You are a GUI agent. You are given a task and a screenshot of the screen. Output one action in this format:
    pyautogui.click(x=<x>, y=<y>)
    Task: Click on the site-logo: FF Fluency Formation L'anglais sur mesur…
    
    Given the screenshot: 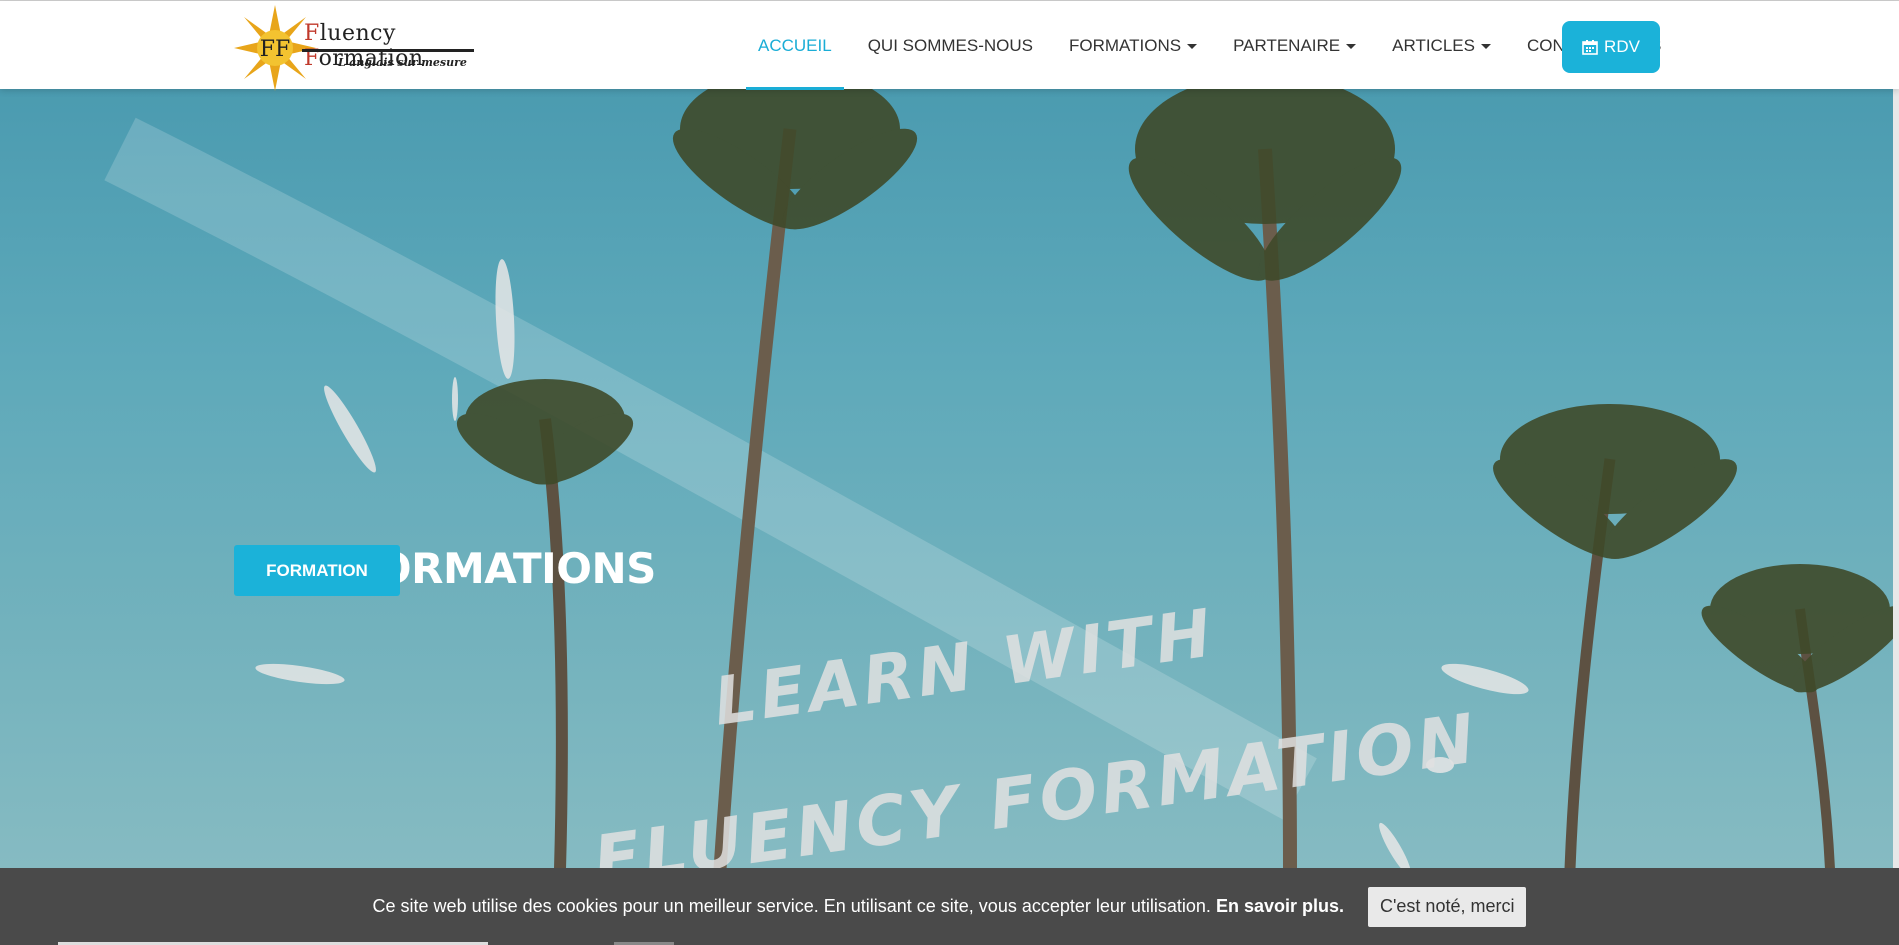 What is the action you would take?
    pyautogui.click(x=359, y=48)
    